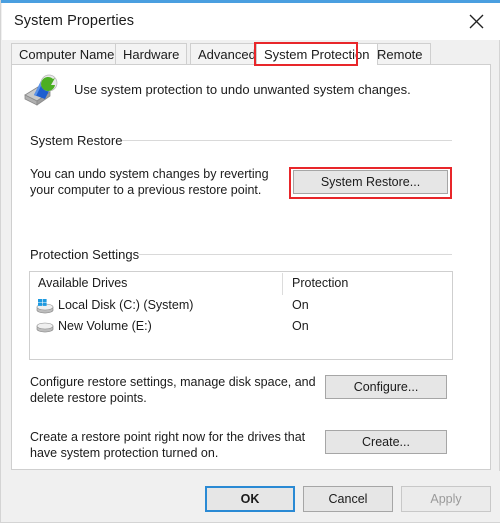 The height and width of the screenshot is (523, 500). What do you see at coordinates (41, 90) in the screenshot?
I see `system-protection-icon` at bounding box center [41, 90].